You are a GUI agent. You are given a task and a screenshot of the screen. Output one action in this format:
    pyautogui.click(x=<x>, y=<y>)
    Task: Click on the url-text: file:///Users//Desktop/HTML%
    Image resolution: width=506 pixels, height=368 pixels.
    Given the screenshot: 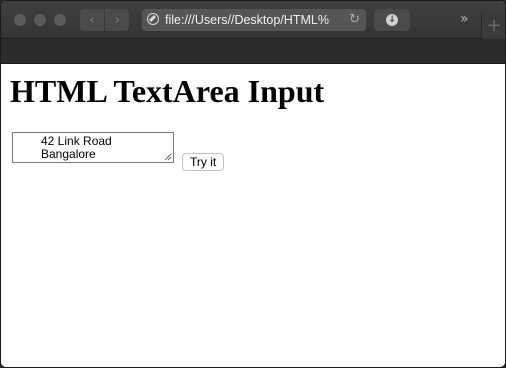 What is the action you would take?
    pyautogui.click(x=250, y=20)
    